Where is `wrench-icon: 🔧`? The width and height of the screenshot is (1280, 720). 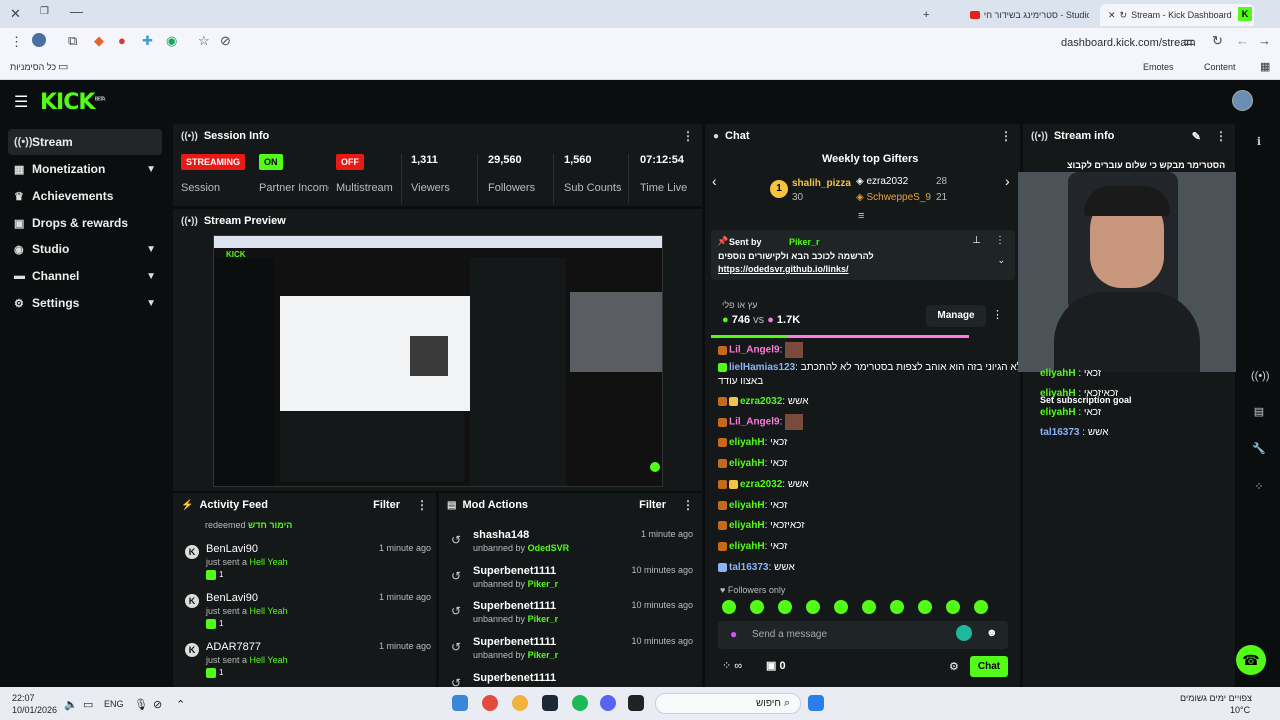
wrench-icon: 🔧 is located at coordinates (1259, 450).